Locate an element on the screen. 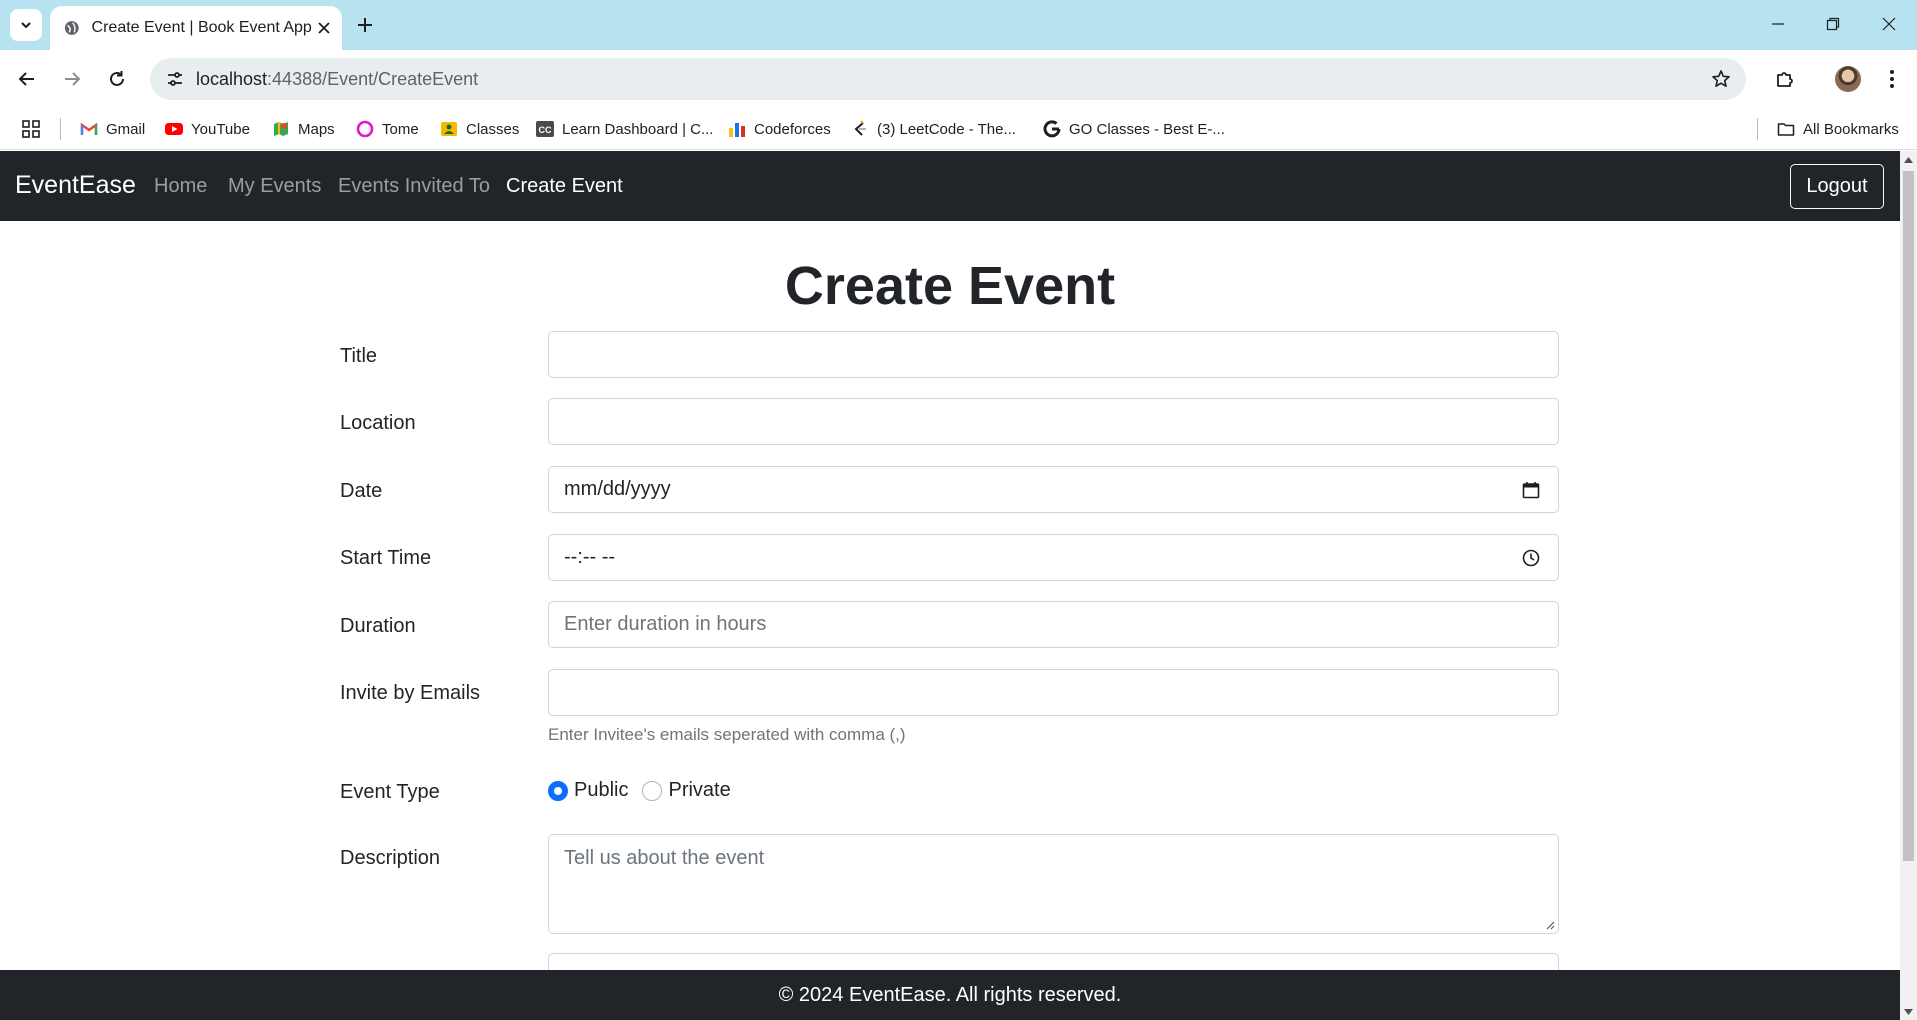  extensions-button is located at coordinates (1785, 79).